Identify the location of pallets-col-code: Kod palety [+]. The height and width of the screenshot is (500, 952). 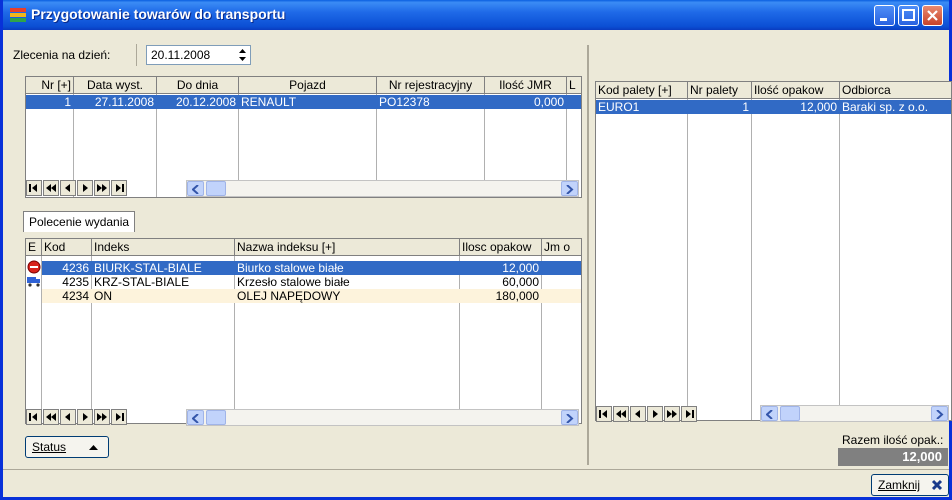
(642, 90).